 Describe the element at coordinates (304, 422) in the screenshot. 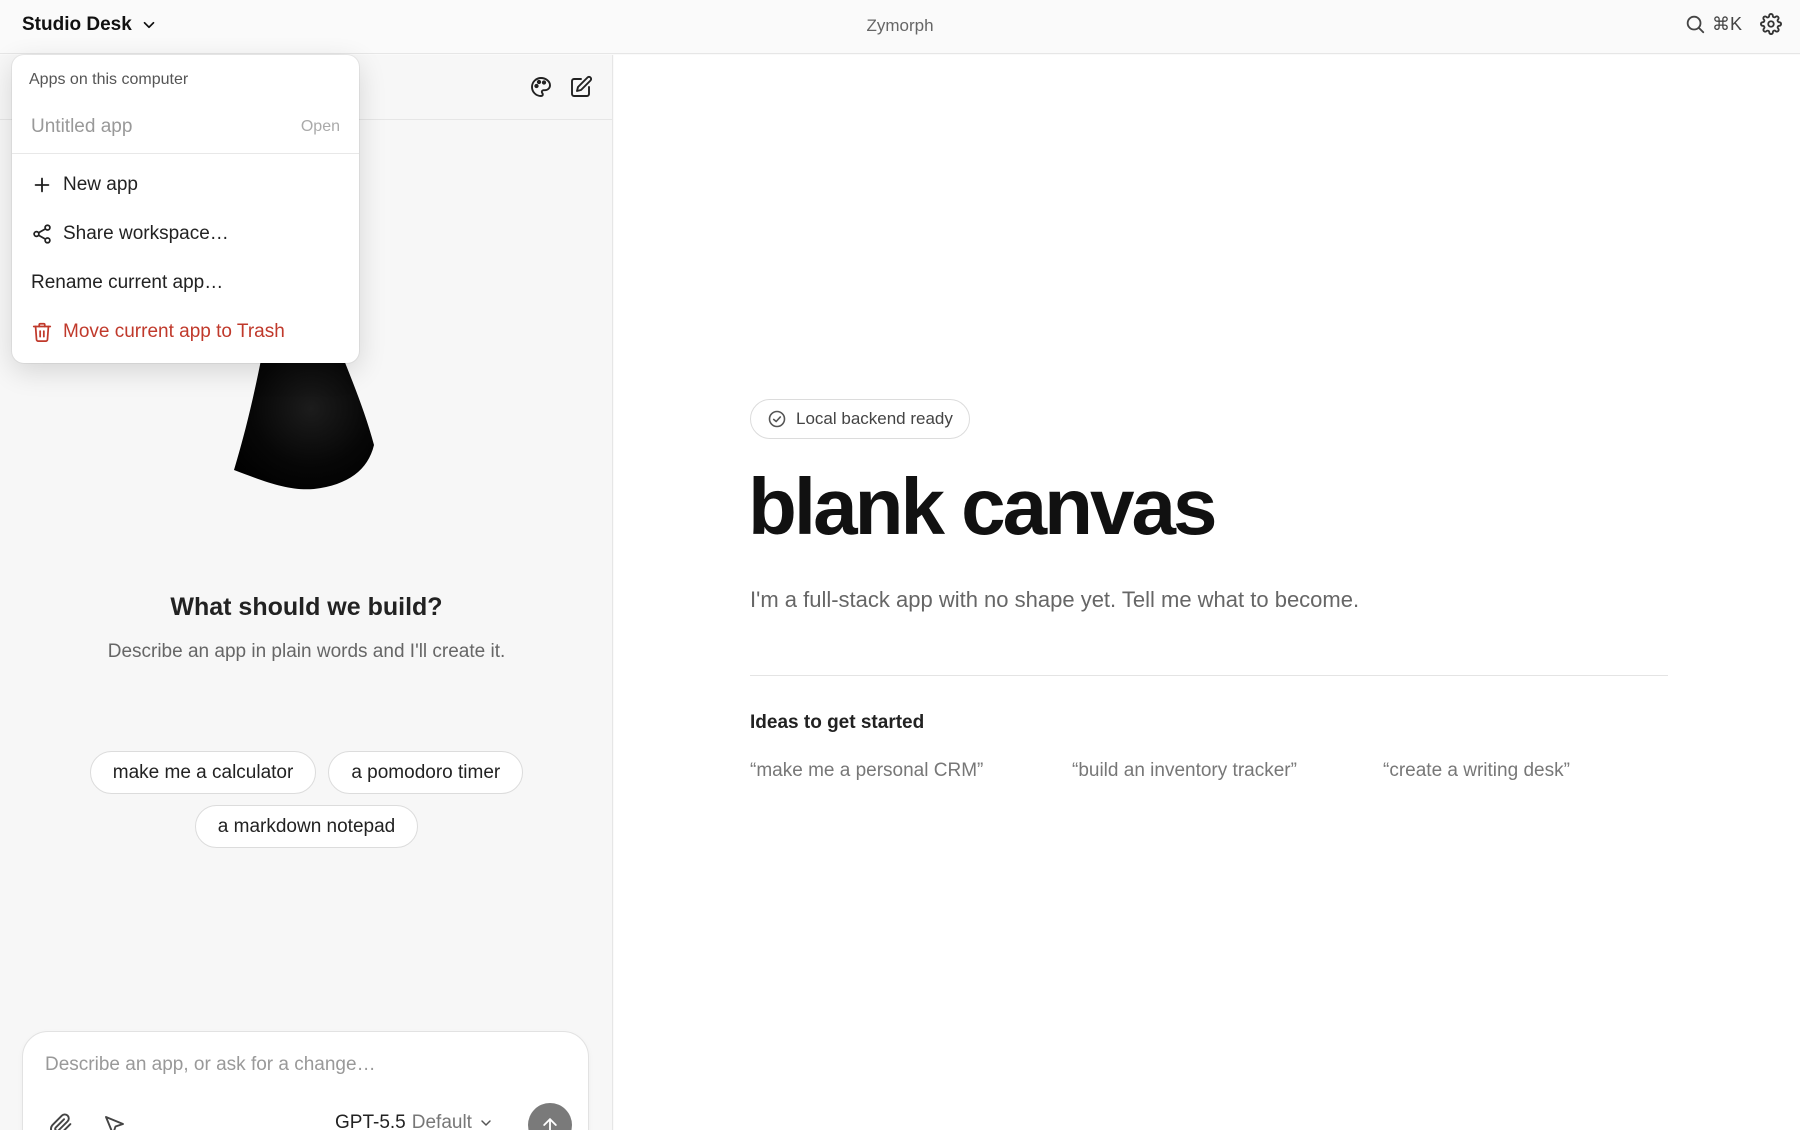

I see `logo-mark` at that location.